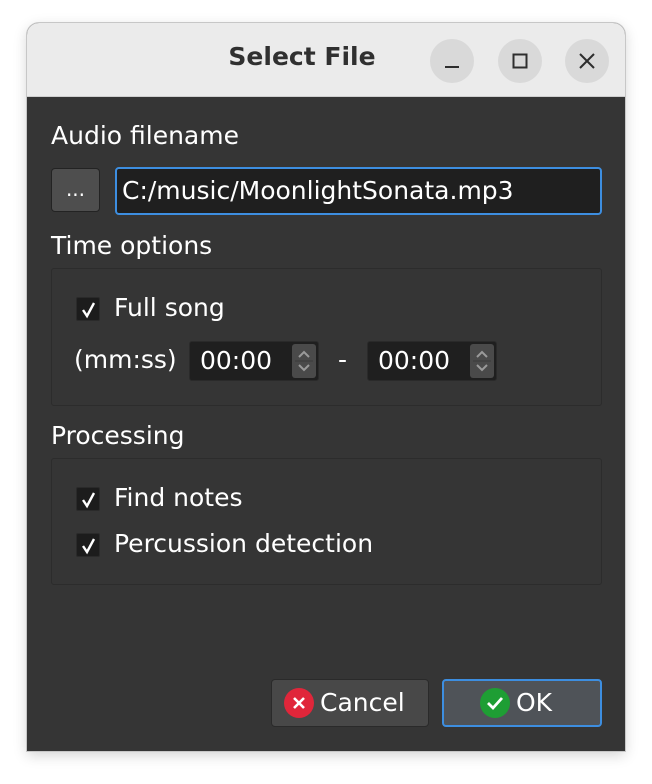 The height and width of the screenshot is (784, 652). What do you see at coordinates (118, 435) in the screenshot?
I see `processing-label: Processing` at bounding box center [118, 435].